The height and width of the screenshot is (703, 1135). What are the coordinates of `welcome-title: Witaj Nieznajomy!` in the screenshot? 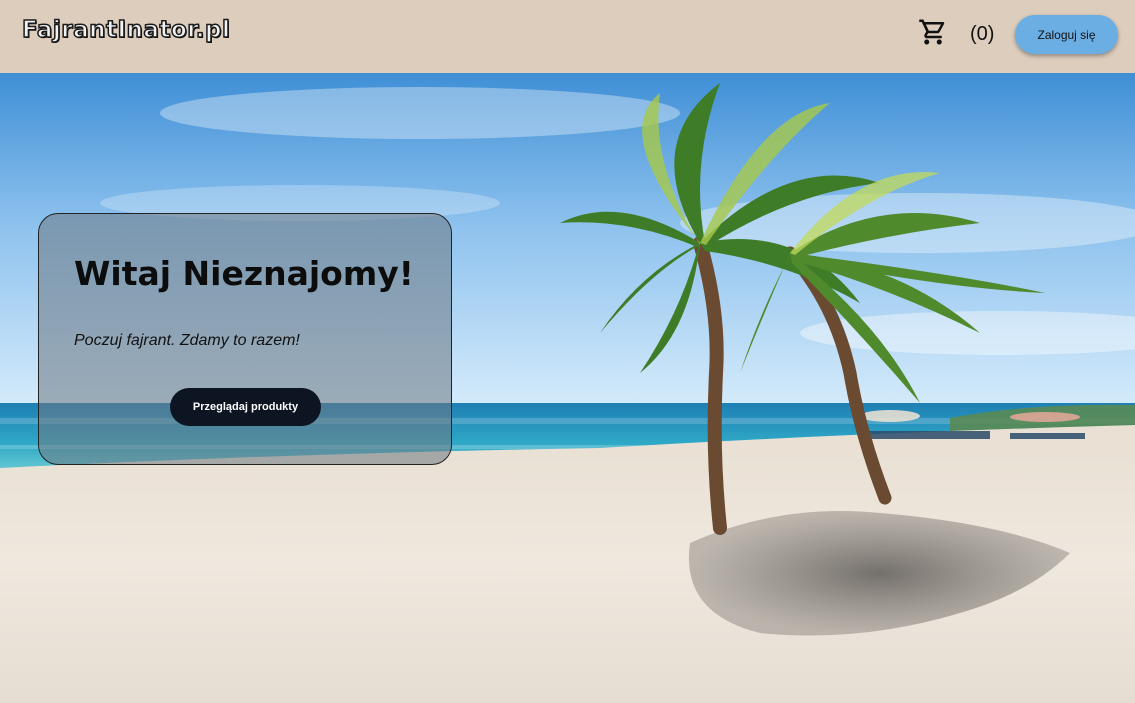 It's located at (244, 273).